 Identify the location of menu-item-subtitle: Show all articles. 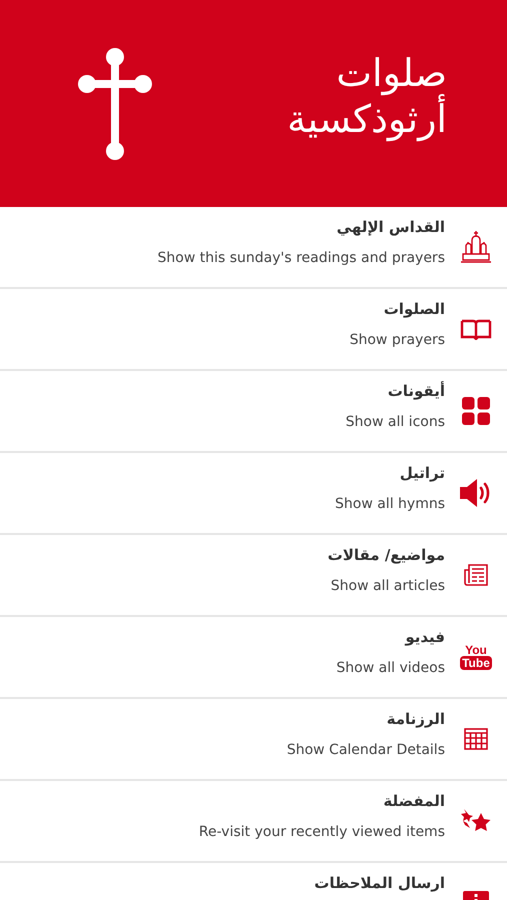
(387, 586).